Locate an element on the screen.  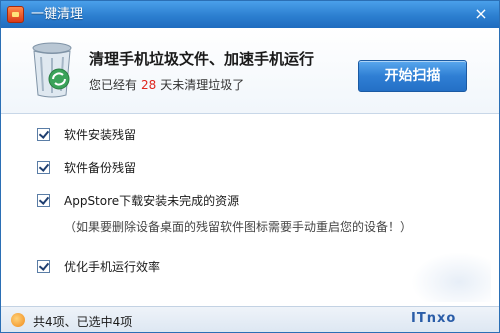
option-label: 软件安装残留 is located at coordinates (100, 135).